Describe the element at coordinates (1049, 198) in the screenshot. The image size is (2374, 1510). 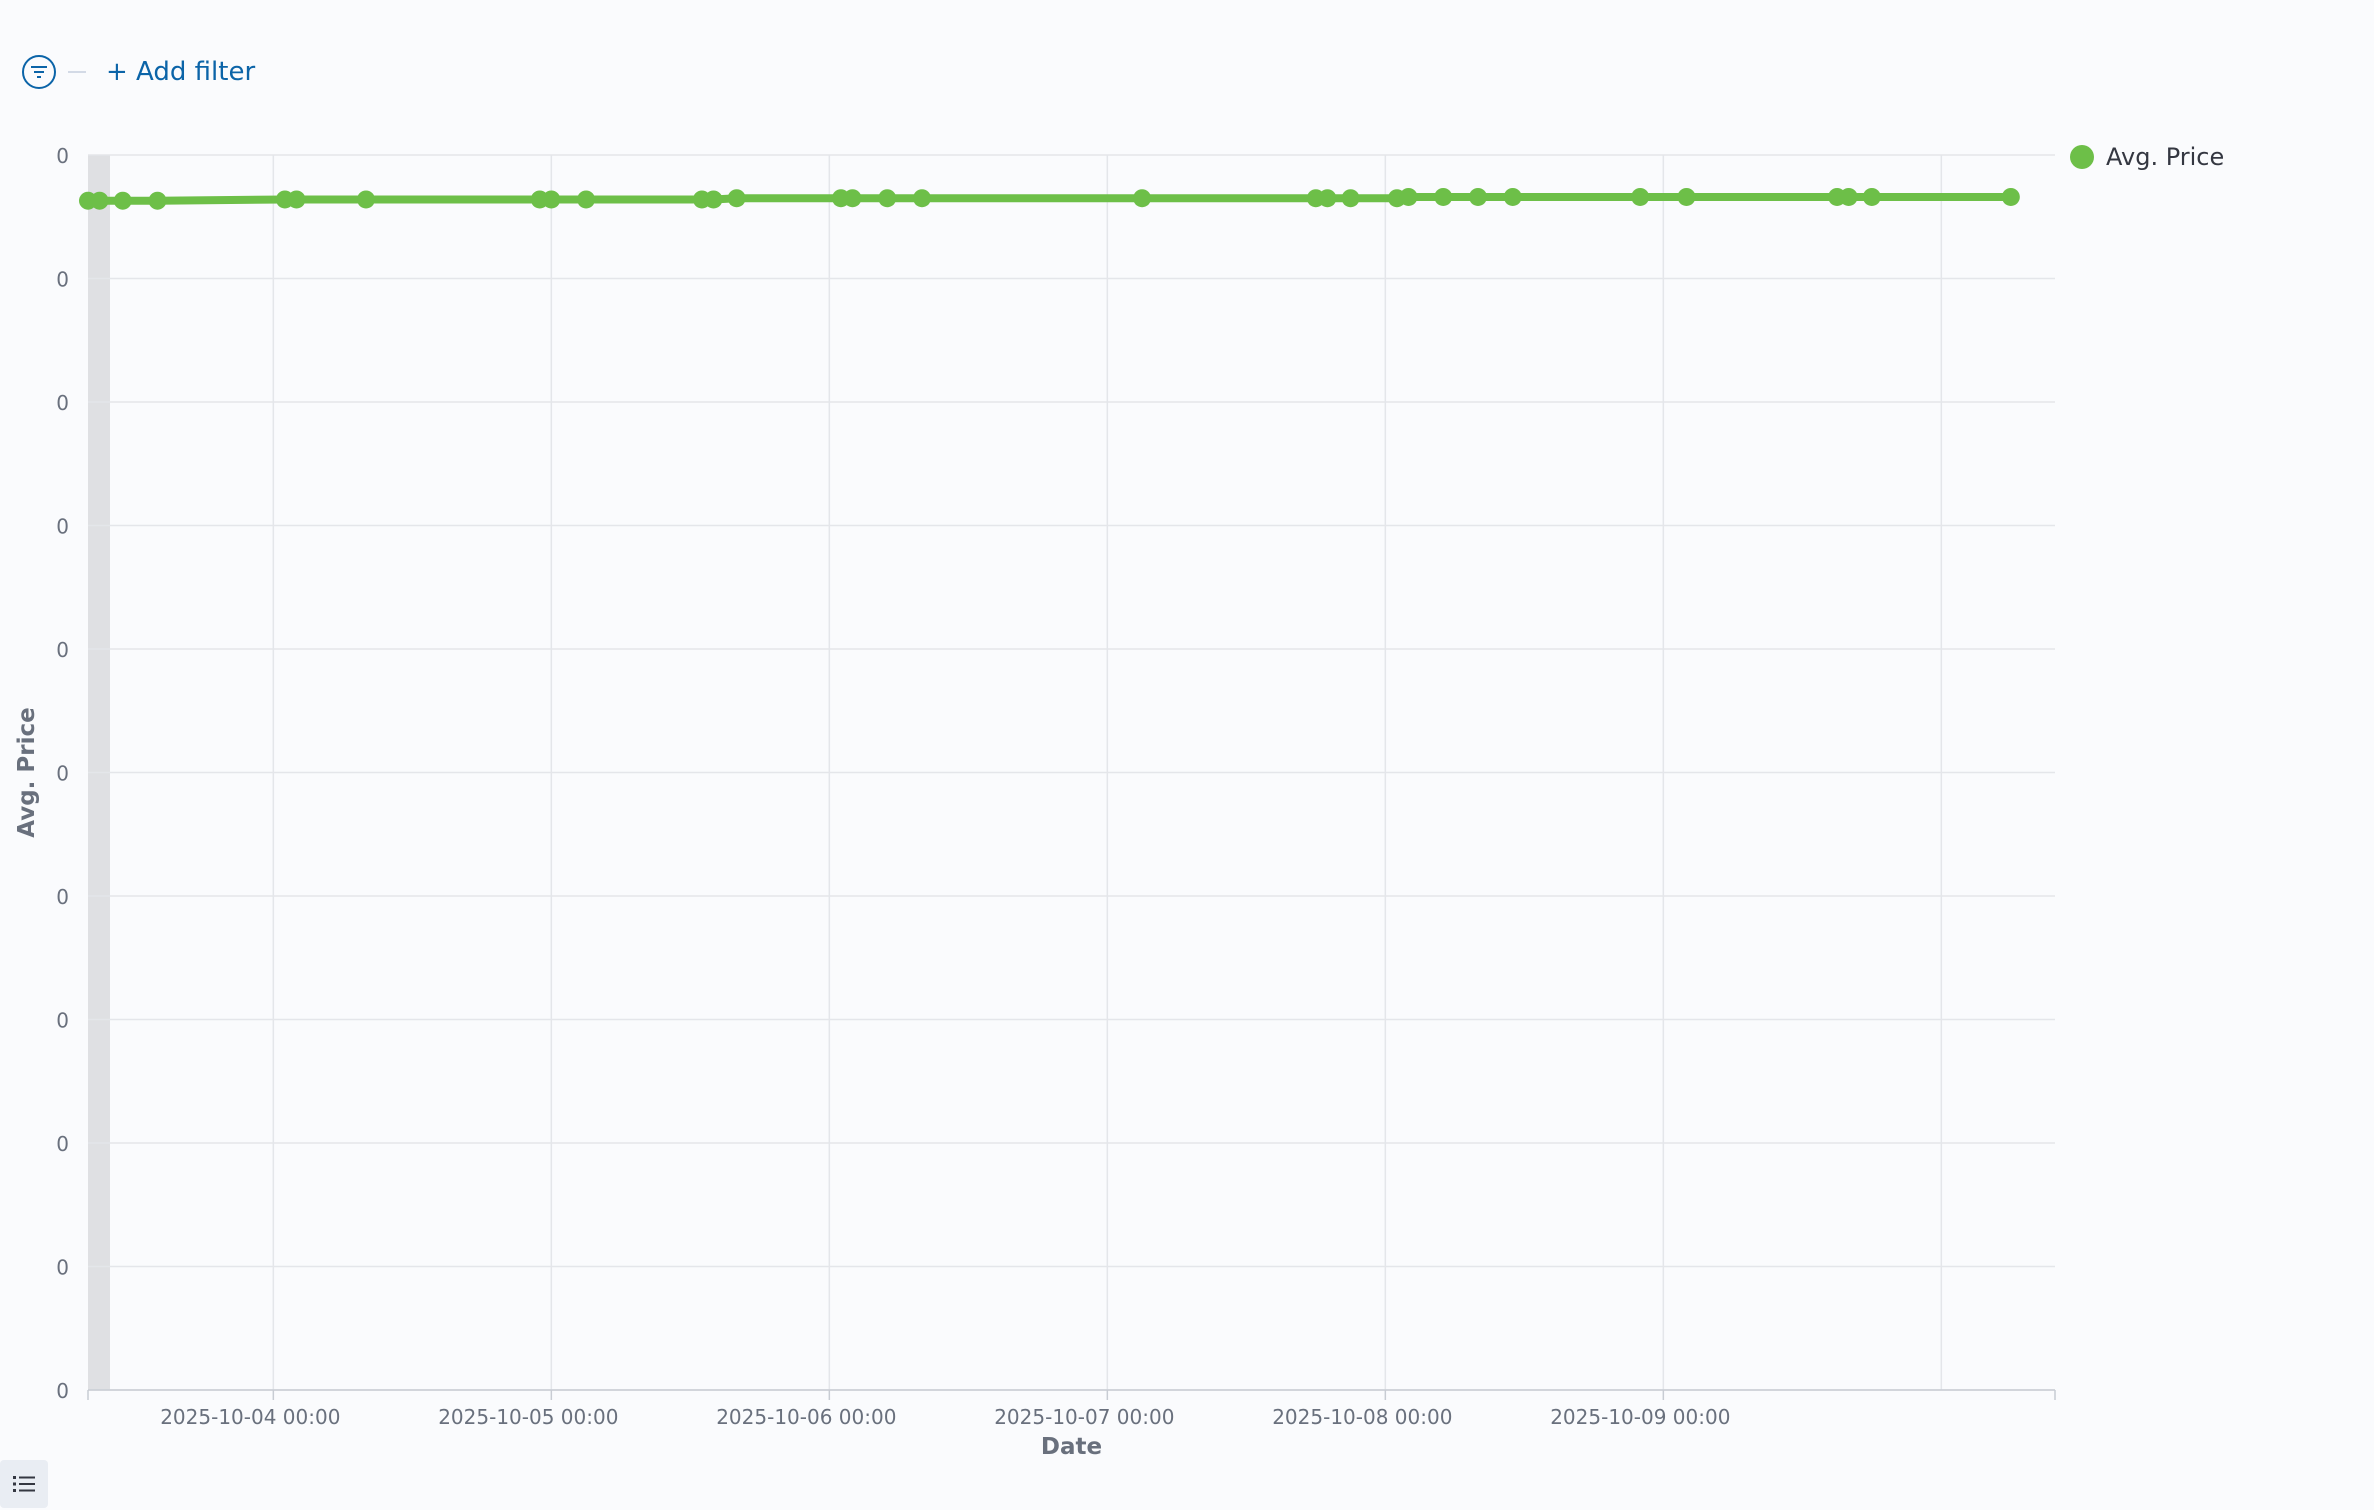
I see `series-line` at that location.